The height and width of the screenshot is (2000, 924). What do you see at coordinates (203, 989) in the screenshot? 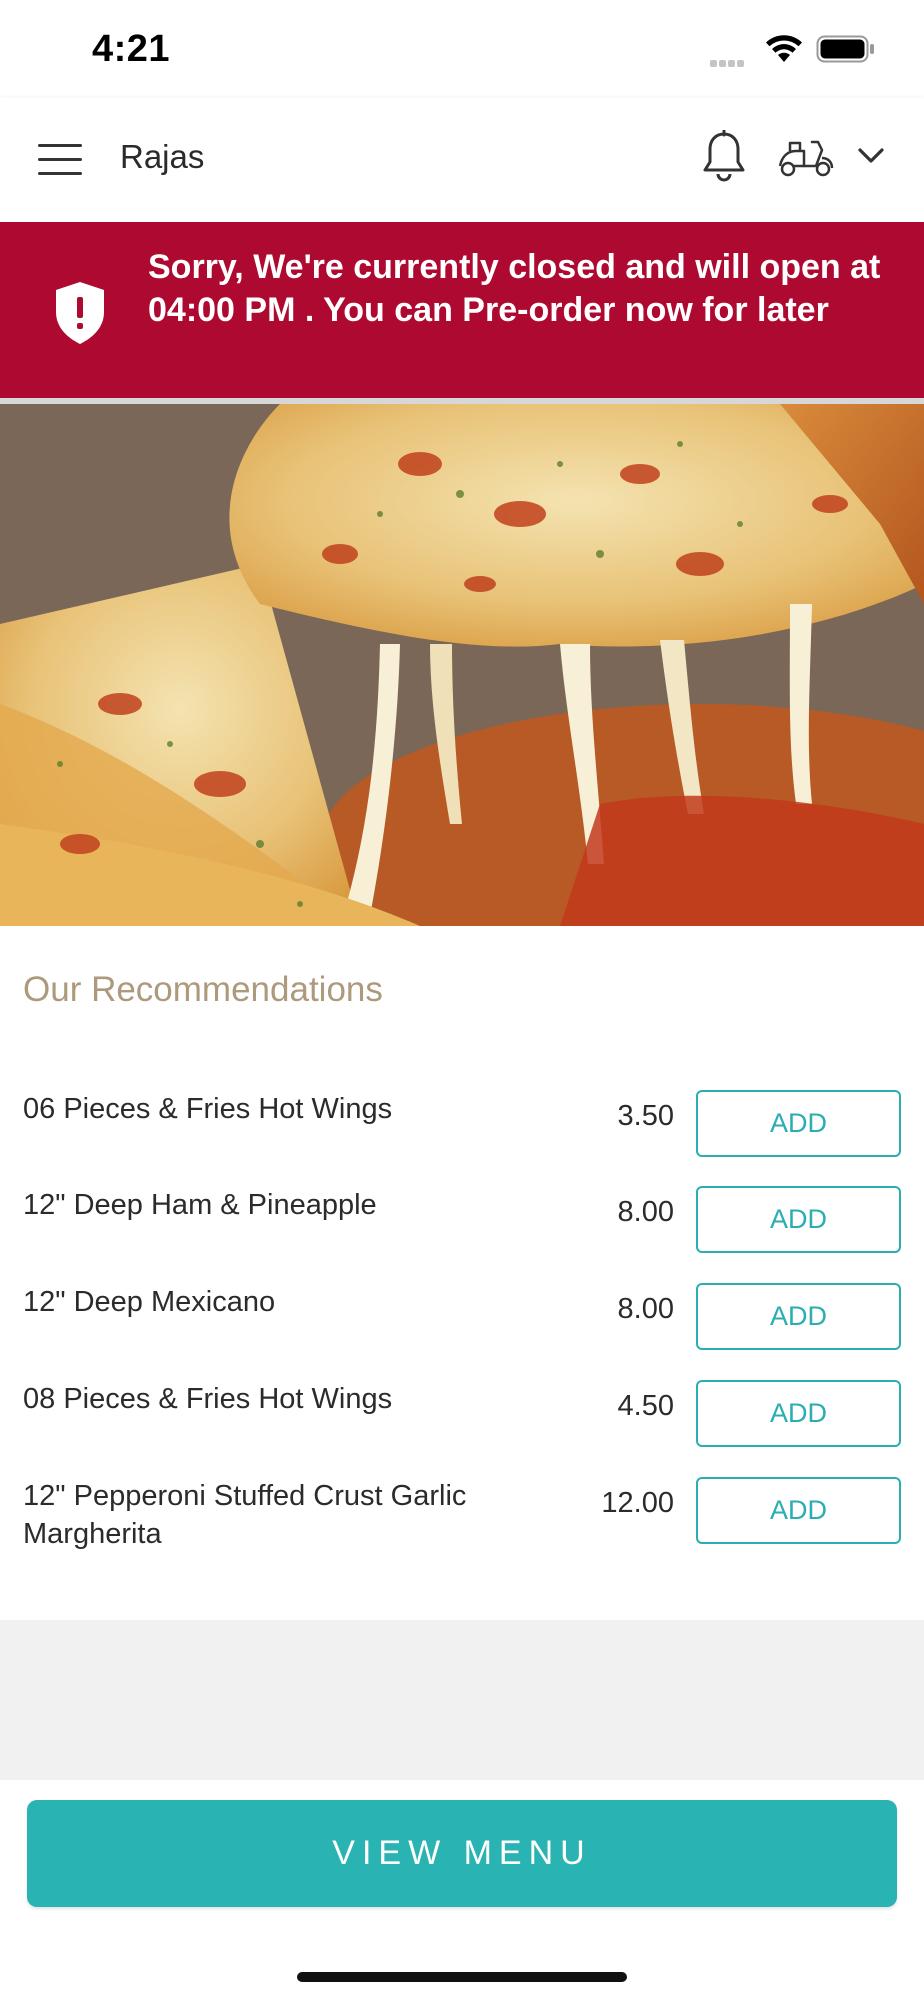
I see `recommendations-title: Our Recommendations` at bounding box center [203, 989].